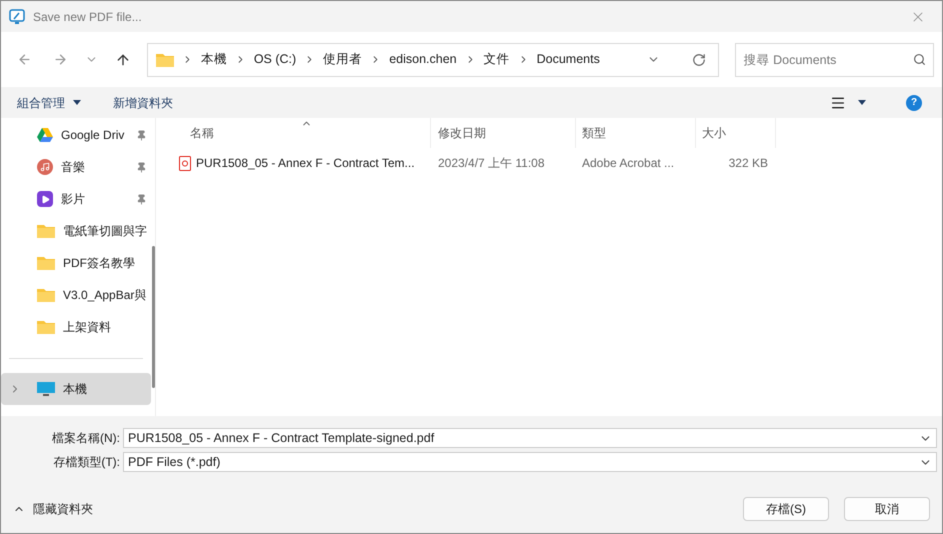  What do you see at coordinates (53, 509) in the screenshot?
I see `hide-folders-button: 隱藏資料夾` at bounding box center [53, 509].